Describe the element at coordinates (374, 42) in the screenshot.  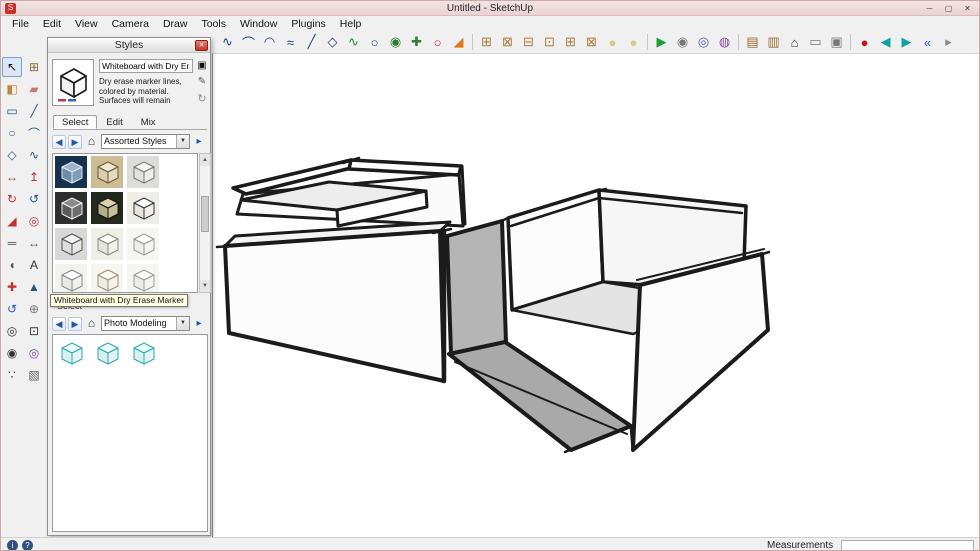
I see `circle-icon: ○` at that location.